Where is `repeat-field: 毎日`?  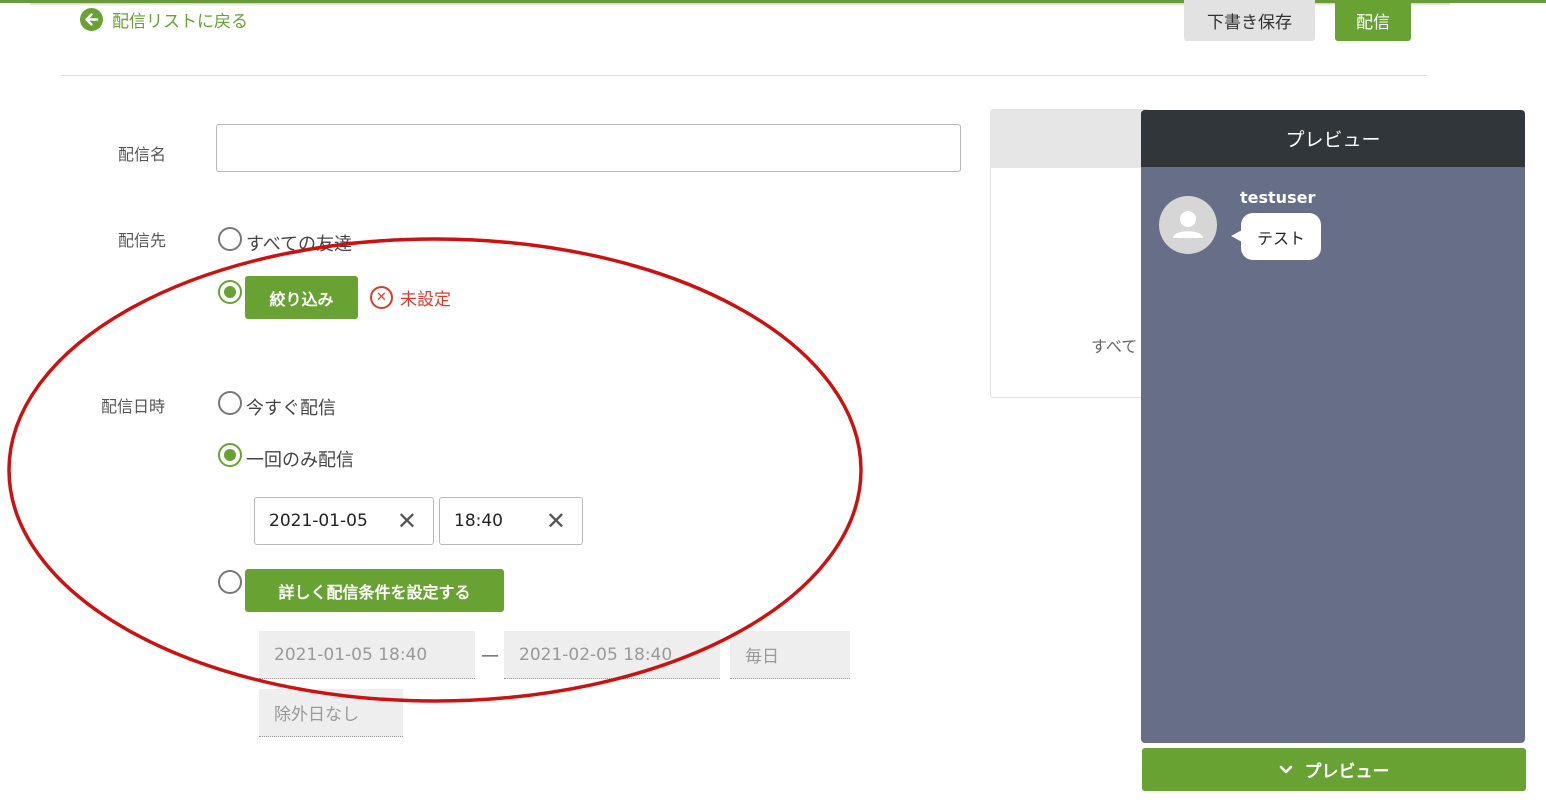 repeat-field: 毎日 is located at coordinates (790, 655).